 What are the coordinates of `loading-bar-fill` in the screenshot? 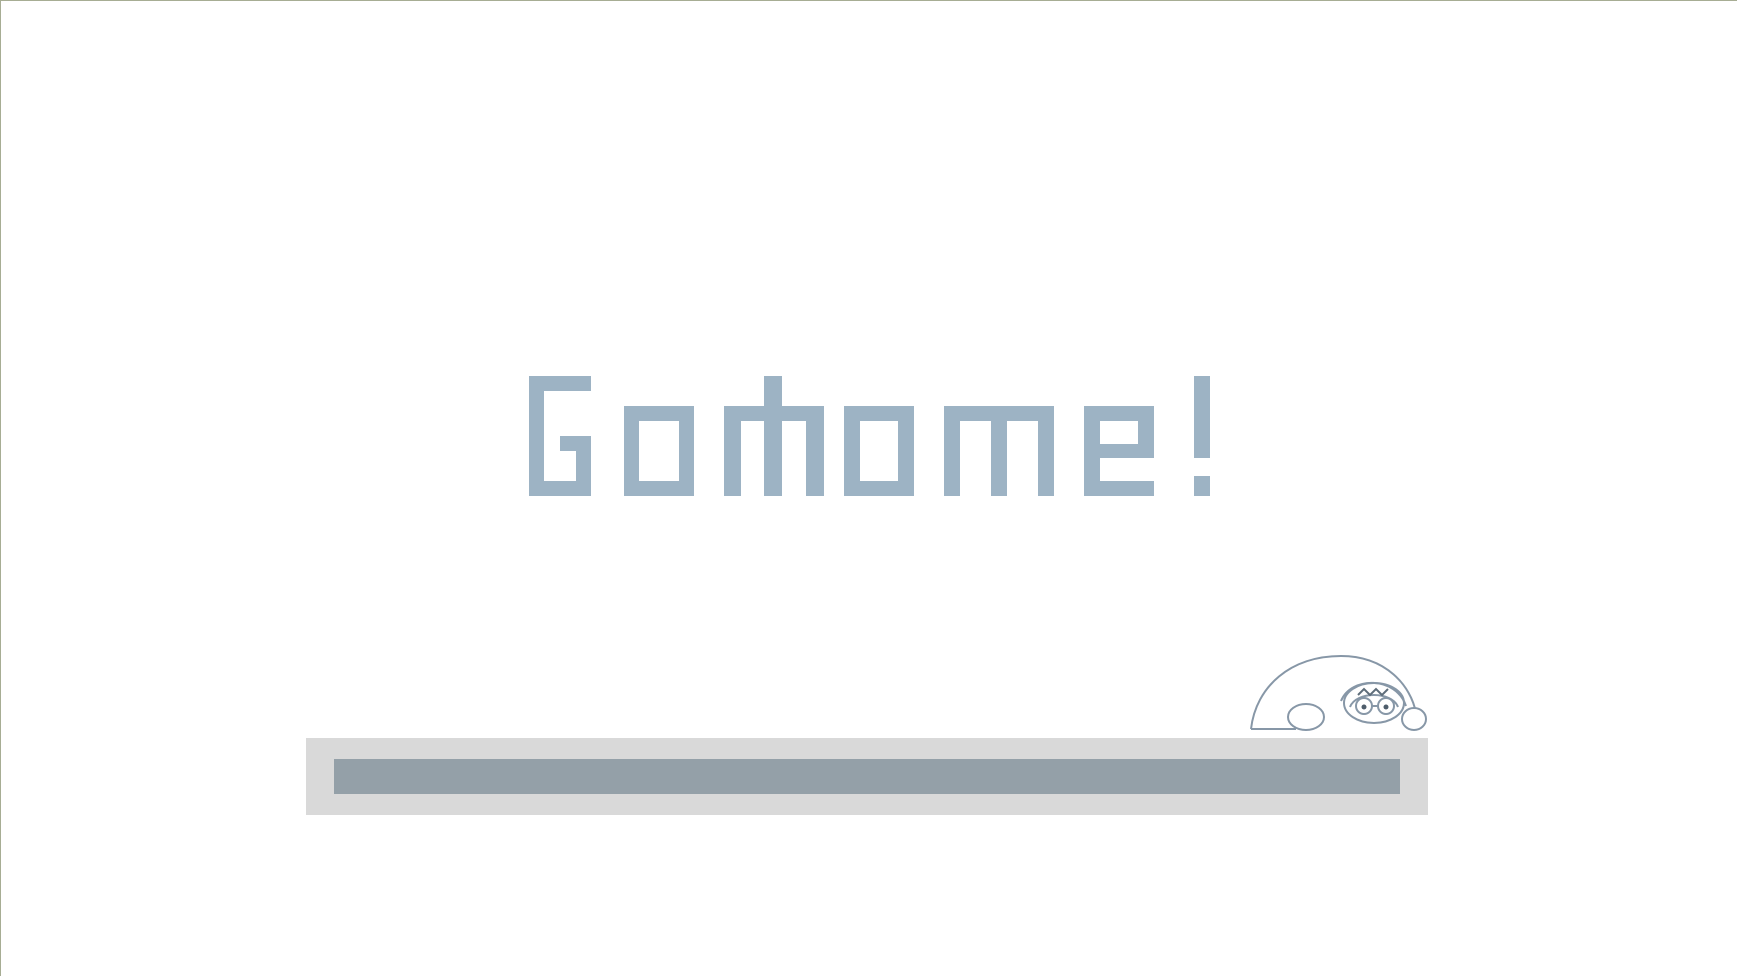 It's located at (867, 776).